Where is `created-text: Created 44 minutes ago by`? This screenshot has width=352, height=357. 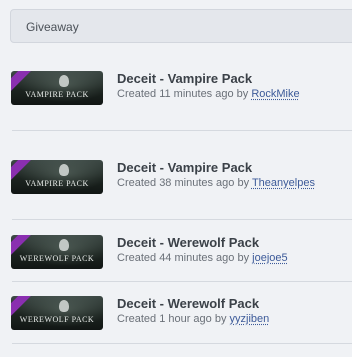 created-text: Created 44 minutes ago by is located at coordinates (183, 258).